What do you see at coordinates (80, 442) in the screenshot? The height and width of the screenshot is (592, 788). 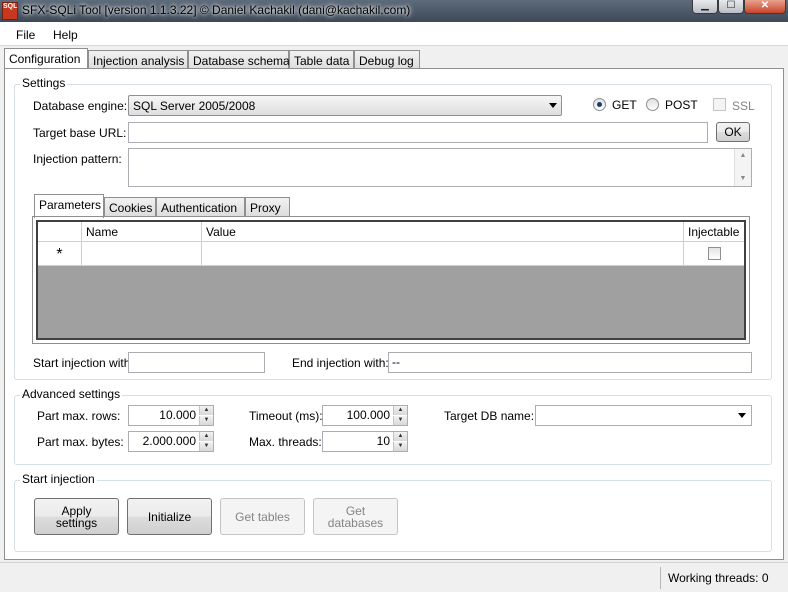 I see `part-bytes-label: Part max. bytes:` at bounding box center [80, 442].